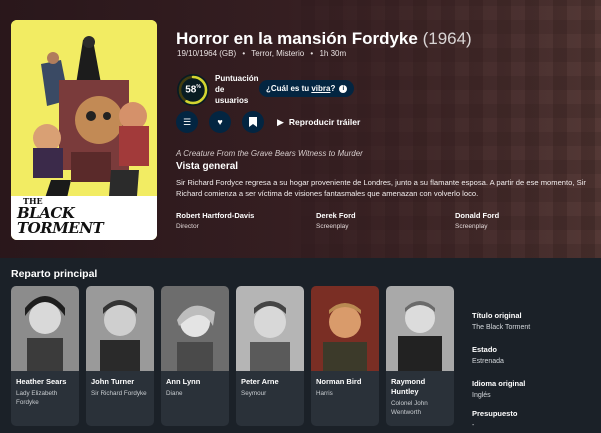  I want to click on overview-heading: Vista general, so click(207, 166).